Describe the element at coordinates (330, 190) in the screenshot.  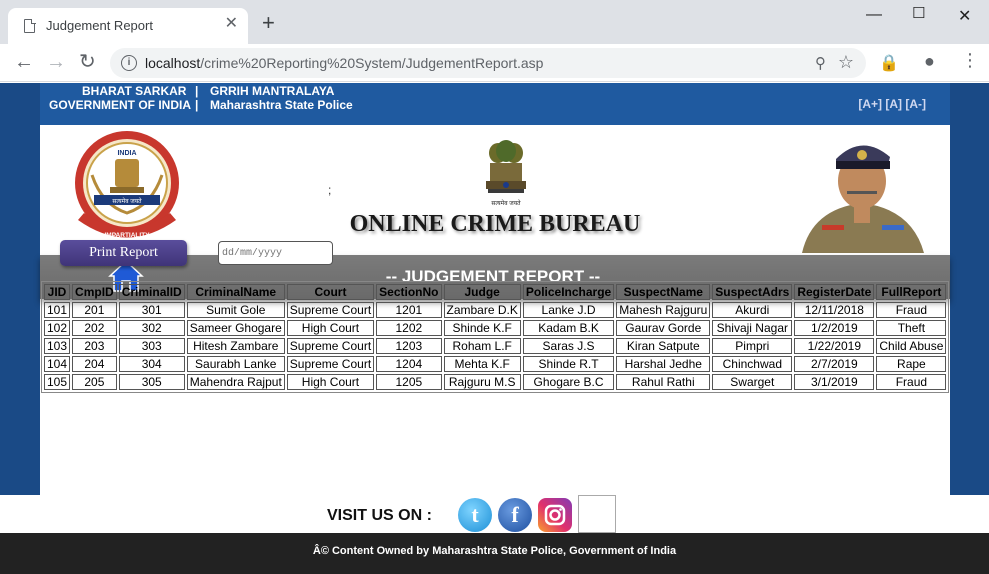
I see `stray-text: ;` at that location.